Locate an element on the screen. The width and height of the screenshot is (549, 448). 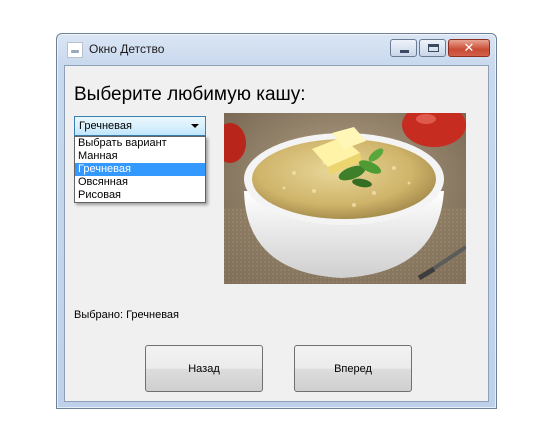
window-title: Окно Детство is located at coordinates (127, 49).